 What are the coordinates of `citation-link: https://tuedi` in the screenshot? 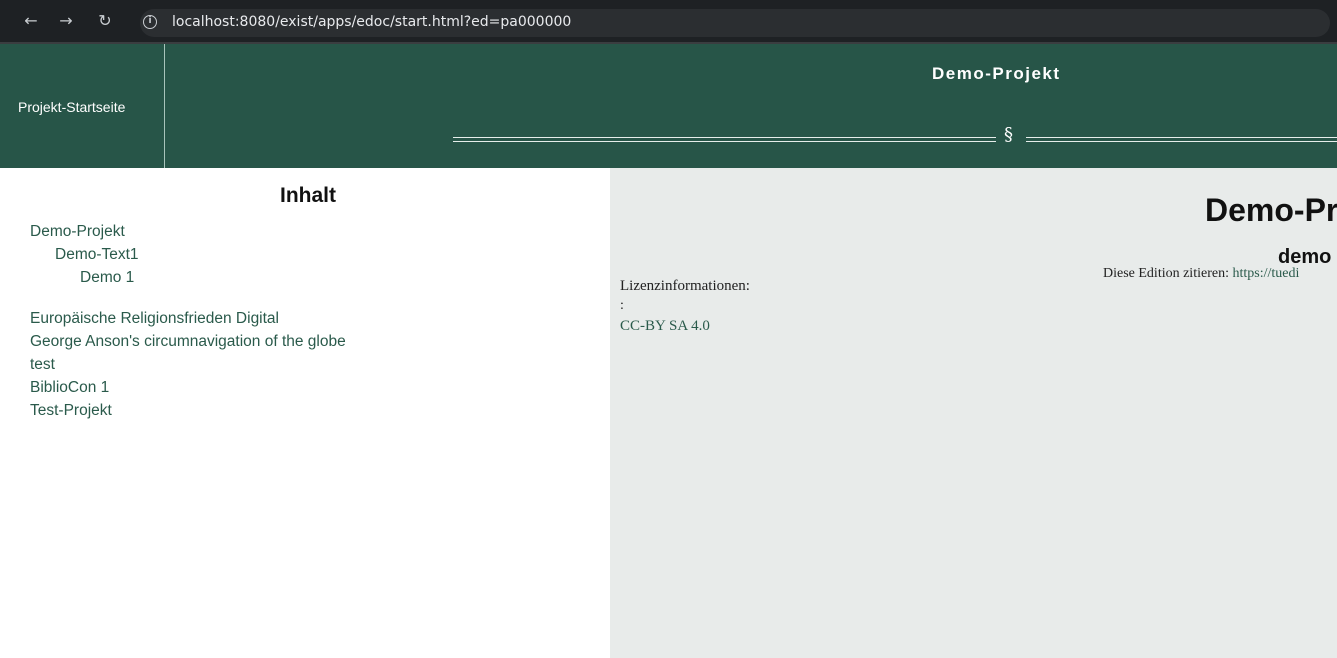 It's located at (1265, 273).